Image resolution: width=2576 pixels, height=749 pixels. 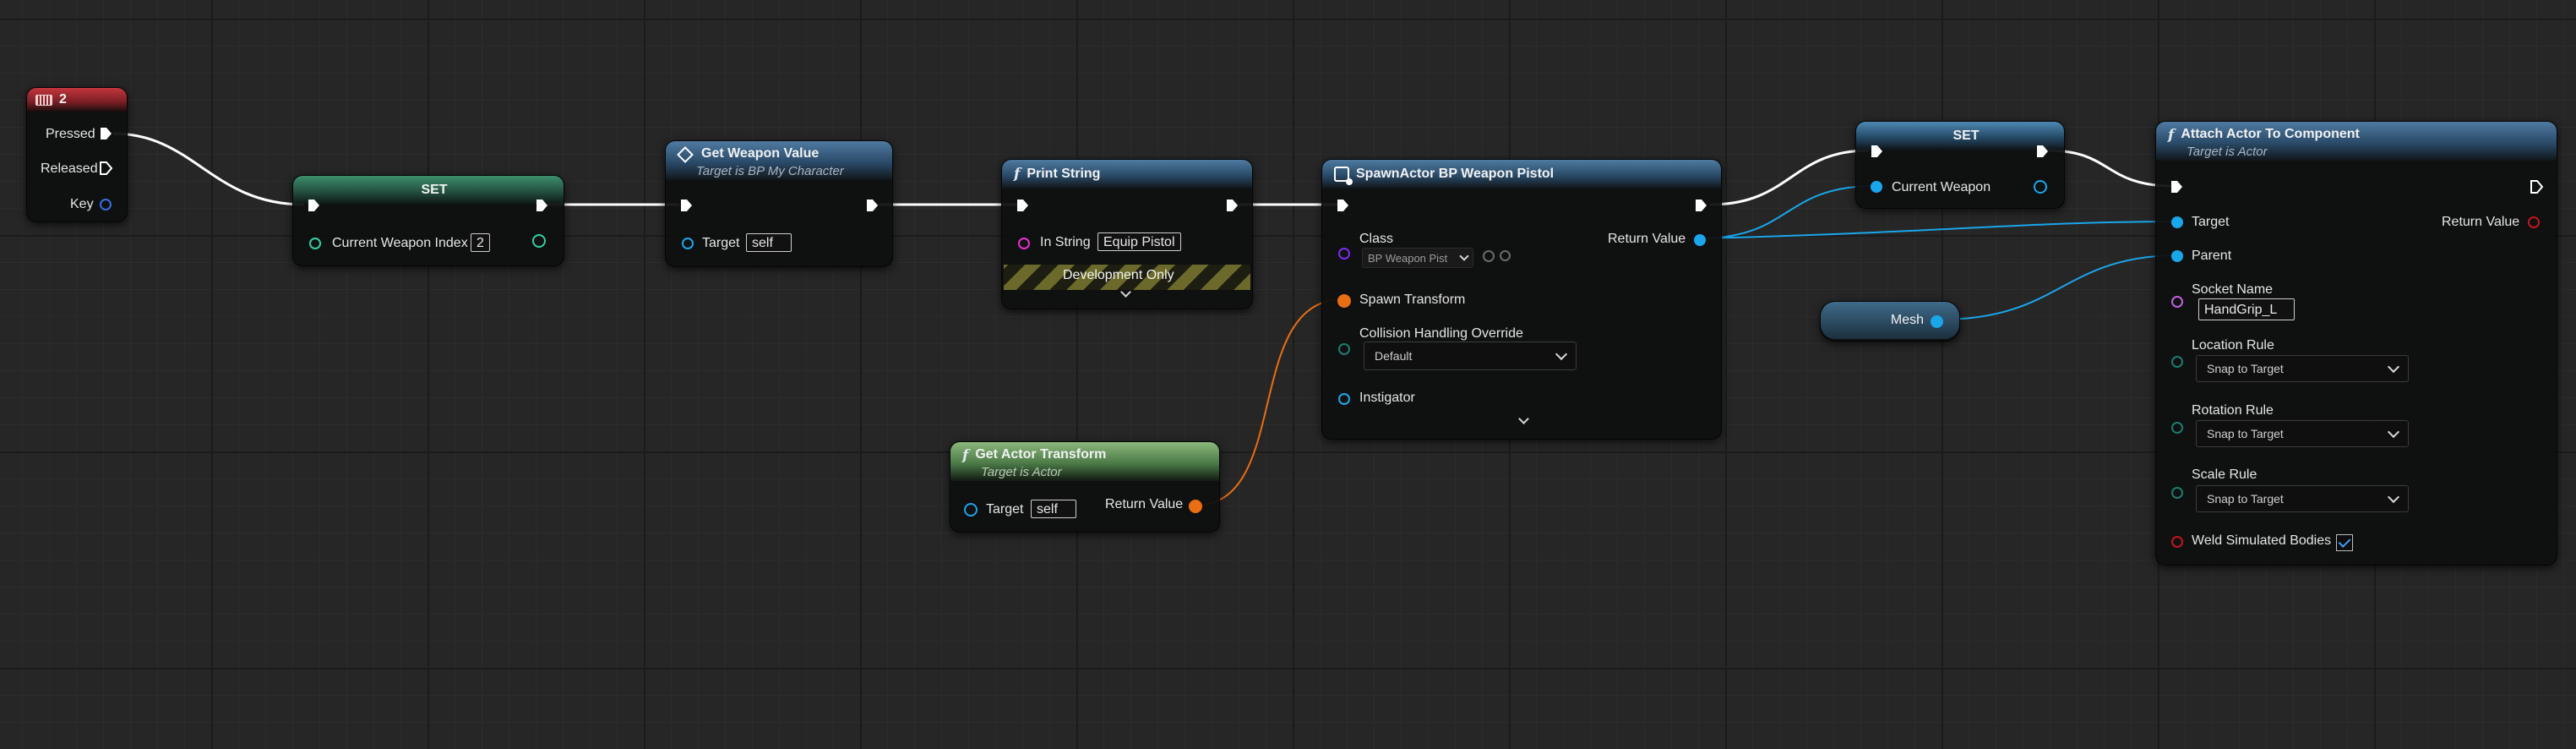 I want to click on current-weapon-pin, so click(x=1876, y=187).